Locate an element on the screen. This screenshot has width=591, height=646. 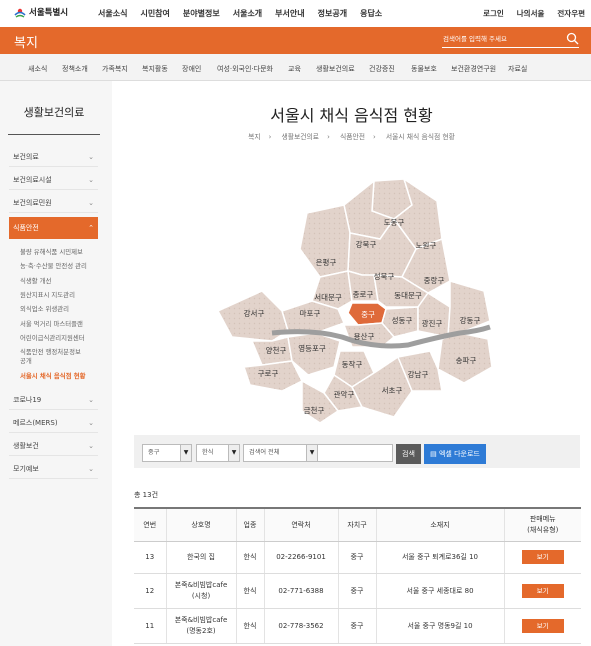
district-select-value: 중구 is located at coordinates (154, 452).